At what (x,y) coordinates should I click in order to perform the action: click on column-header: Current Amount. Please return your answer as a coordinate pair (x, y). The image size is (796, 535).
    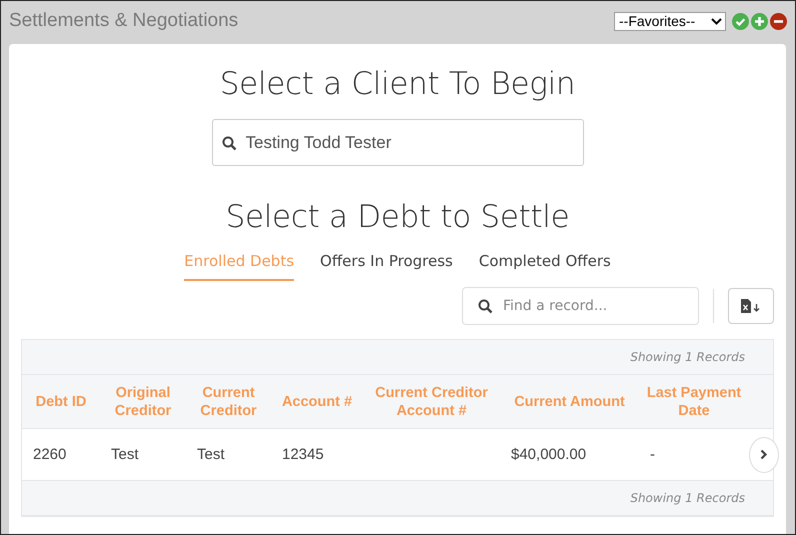
    Looking at the image, I should click on (569, 401).